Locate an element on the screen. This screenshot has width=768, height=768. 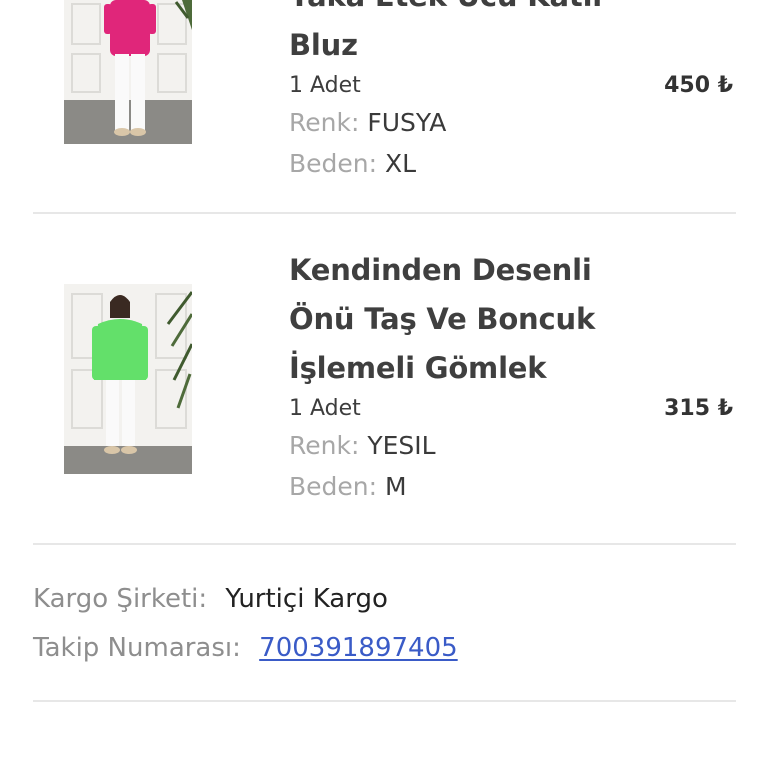
color-attribute: Renk: FUSYA is located at coordinates (514, 122).